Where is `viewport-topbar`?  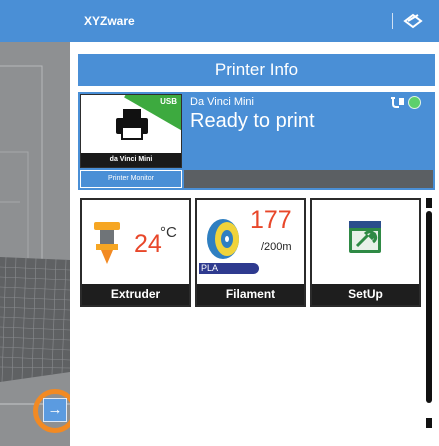 viewport-topbar is located at coordinates (35, 21).